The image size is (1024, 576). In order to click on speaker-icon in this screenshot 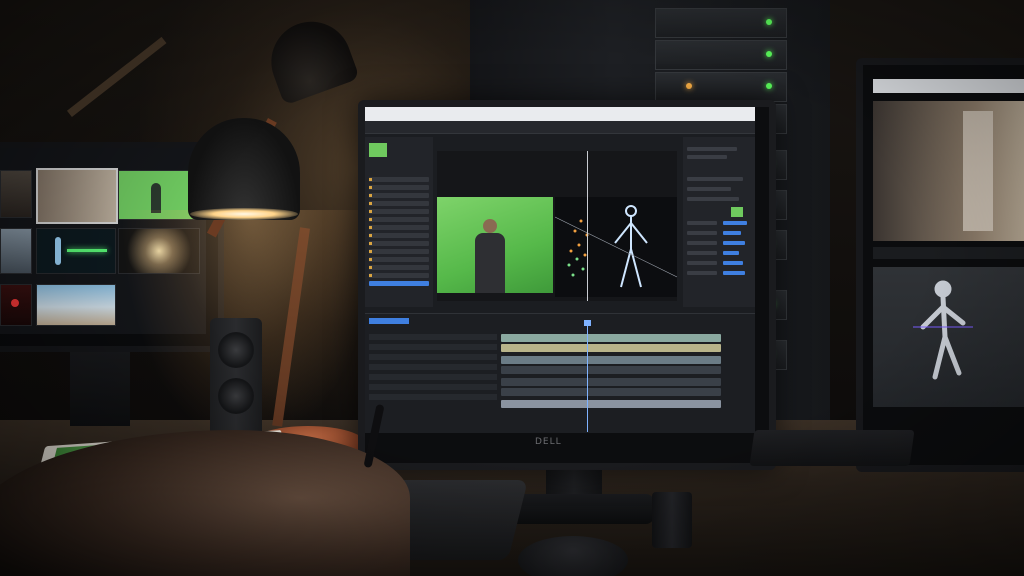, I will do `click(236, 382)`.